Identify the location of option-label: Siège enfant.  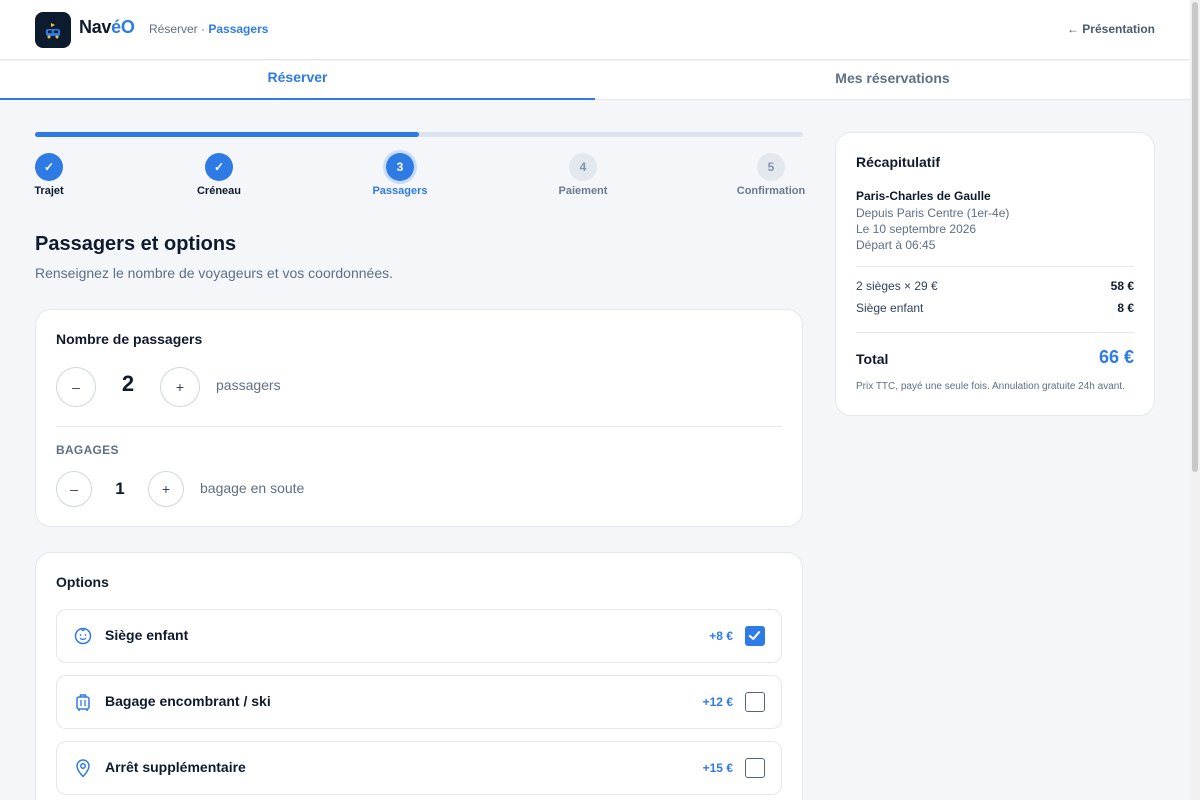
(147, 635).